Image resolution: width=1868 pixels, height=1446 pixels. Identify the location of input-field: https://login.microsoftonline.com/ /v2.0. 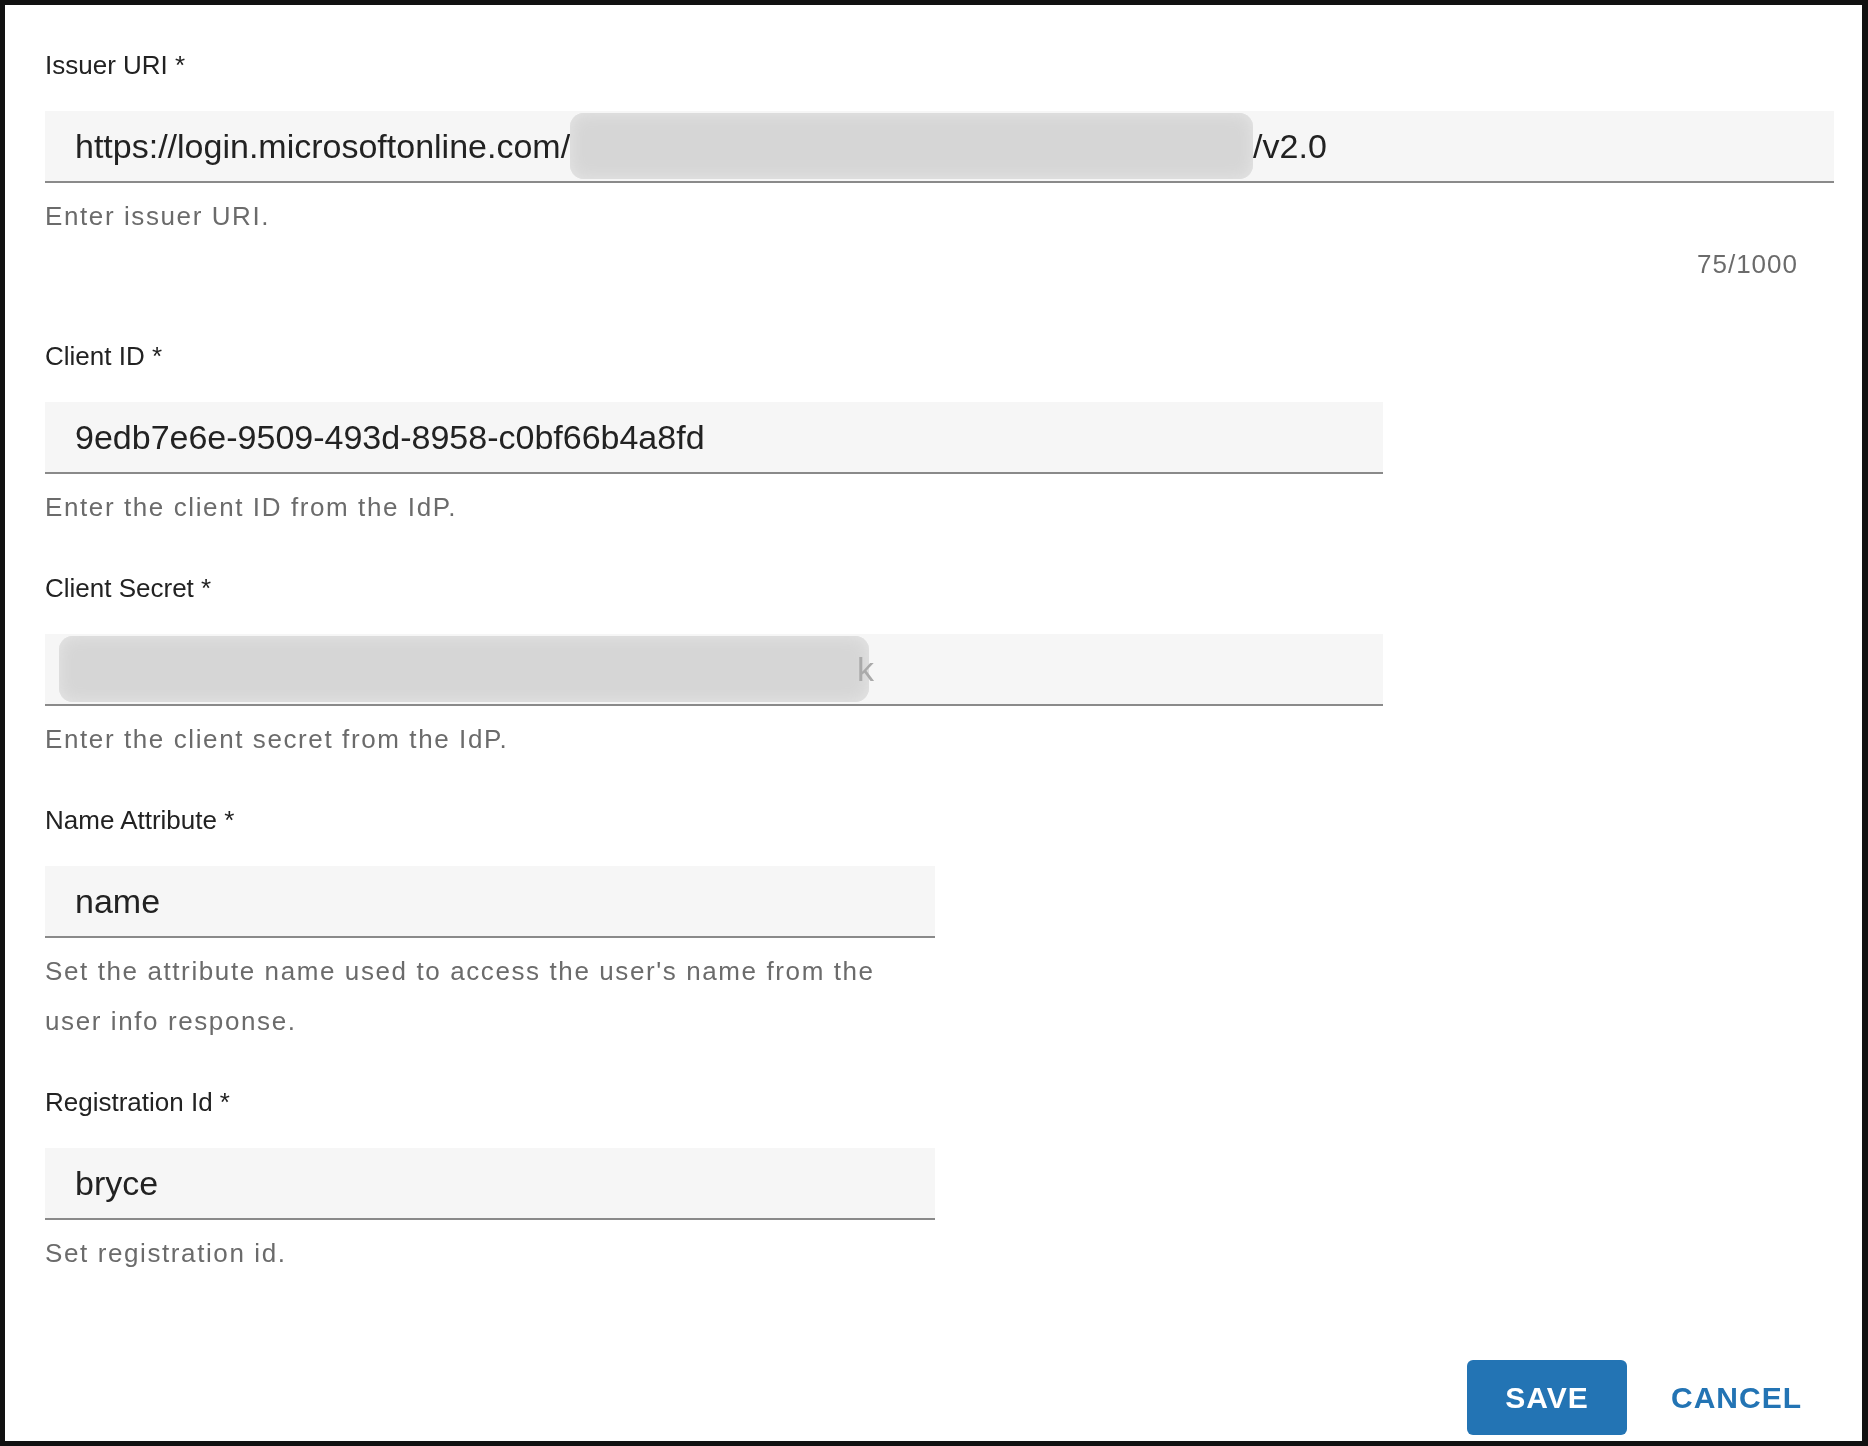
(939, 147).